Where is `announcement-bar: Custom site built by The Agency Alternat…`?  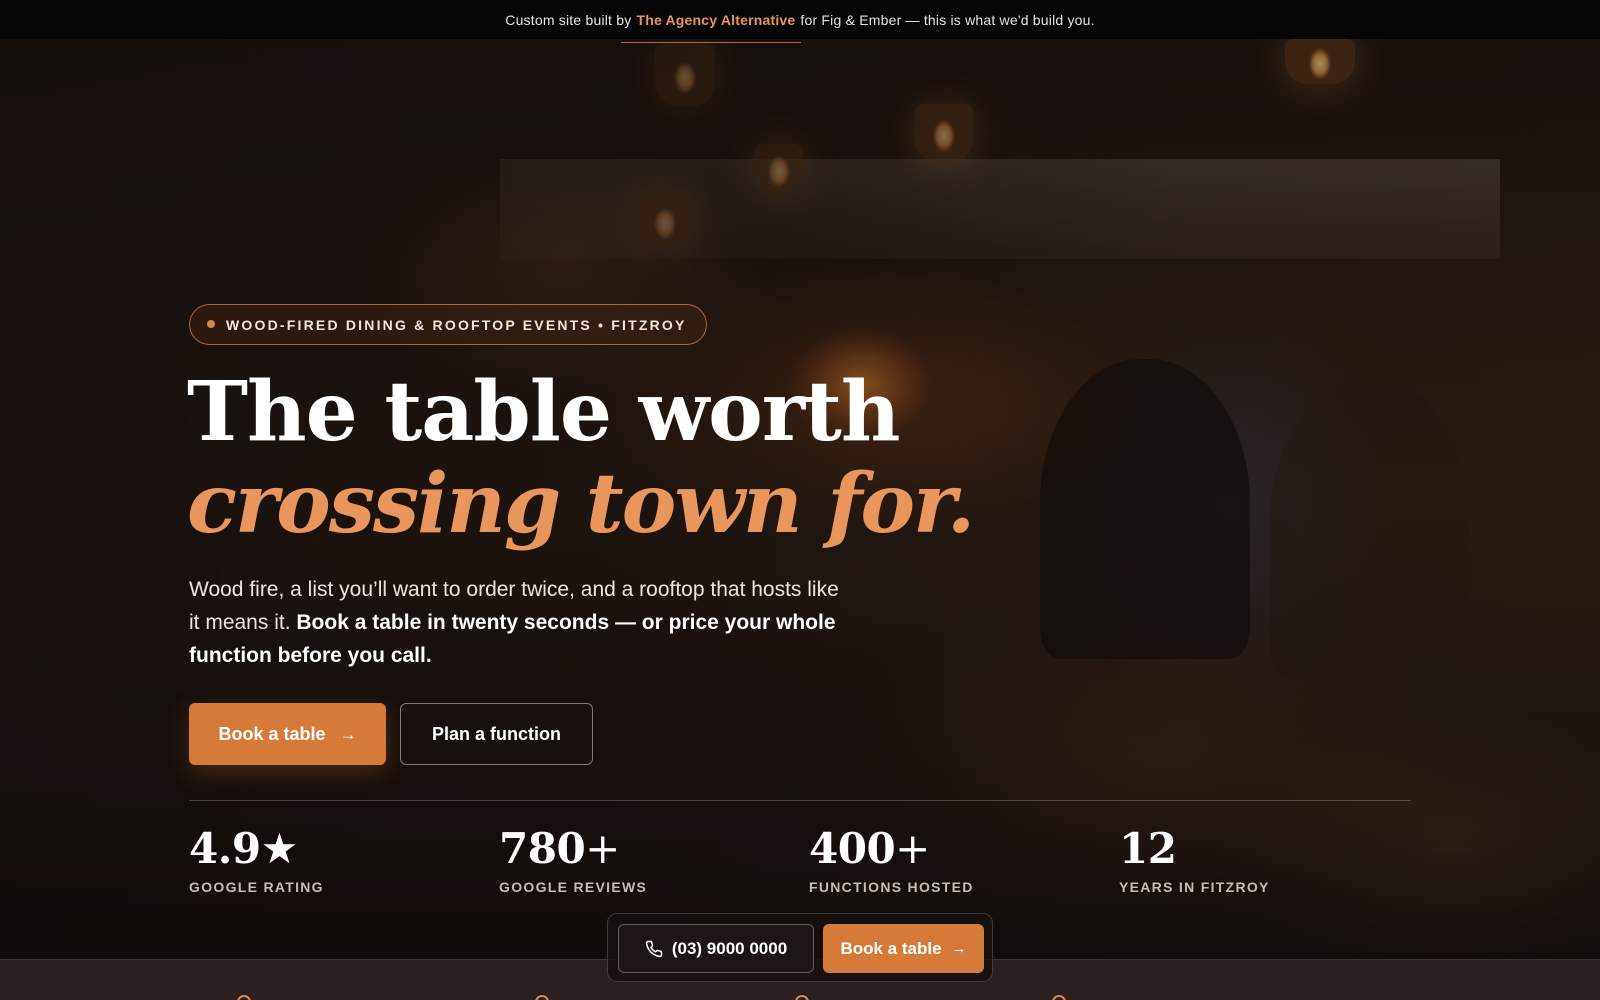 announcement-bar: Custom site built by The Agency Alternat… is located at coordinates (800, 19).